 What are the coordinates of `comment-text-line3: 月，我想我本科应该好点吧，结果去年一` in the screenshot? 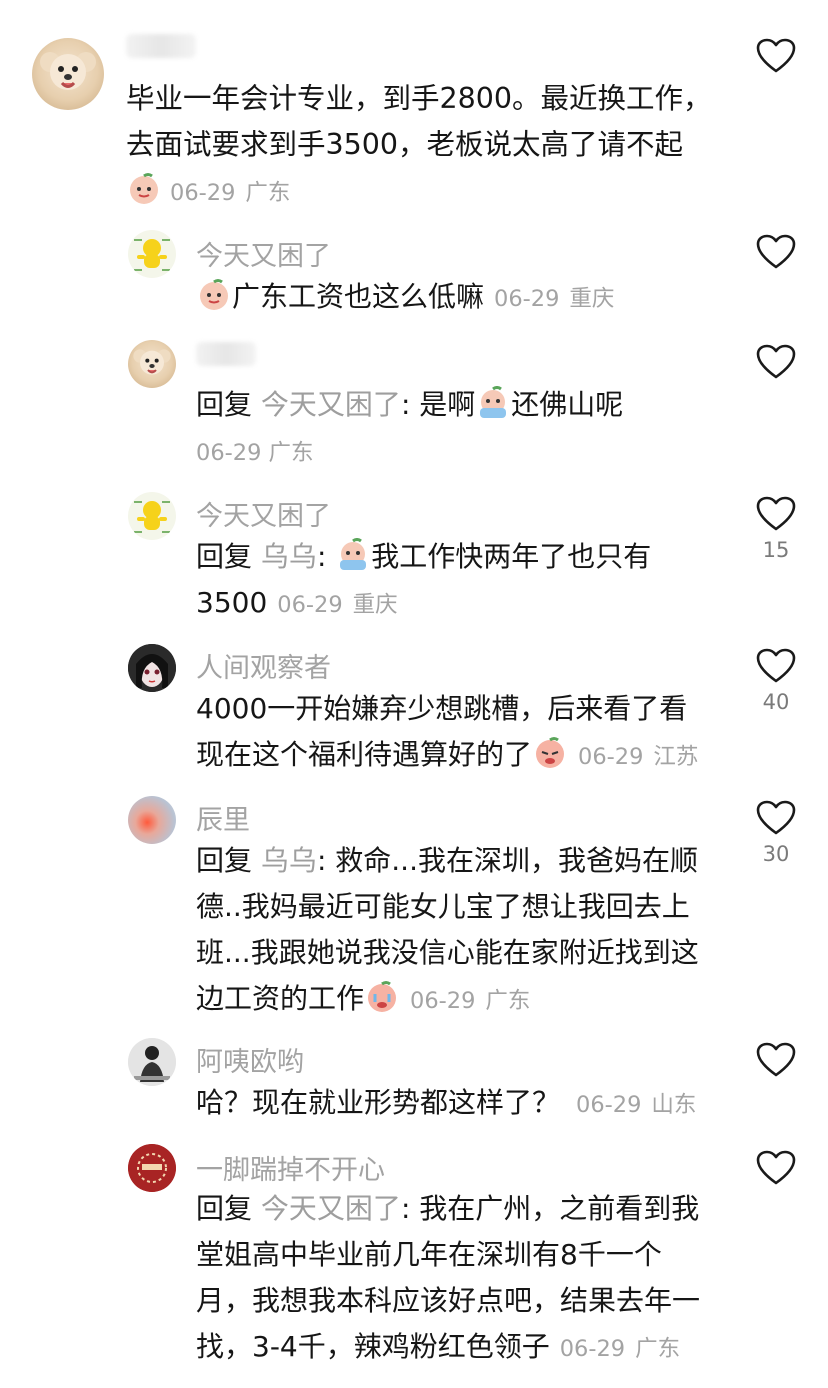 It's located at (448, 1300).